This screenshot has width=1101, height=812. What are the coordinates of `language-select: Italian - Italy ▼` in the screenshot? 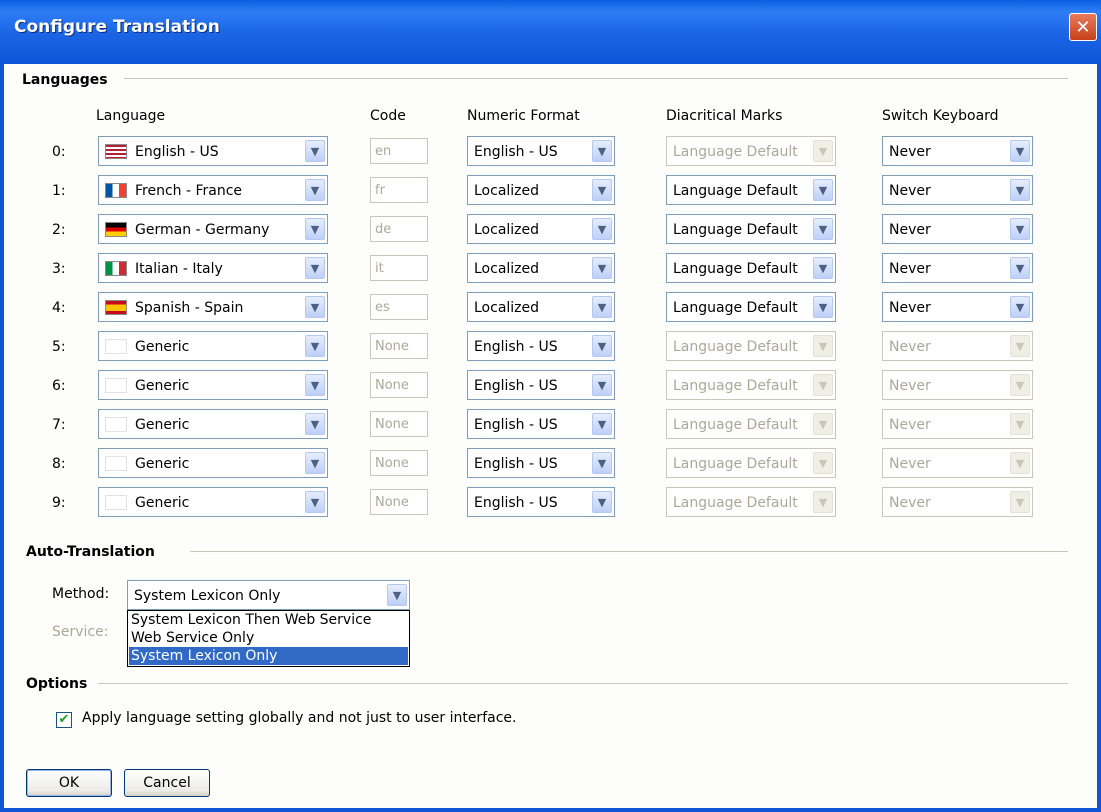 It's located at (213, 268).